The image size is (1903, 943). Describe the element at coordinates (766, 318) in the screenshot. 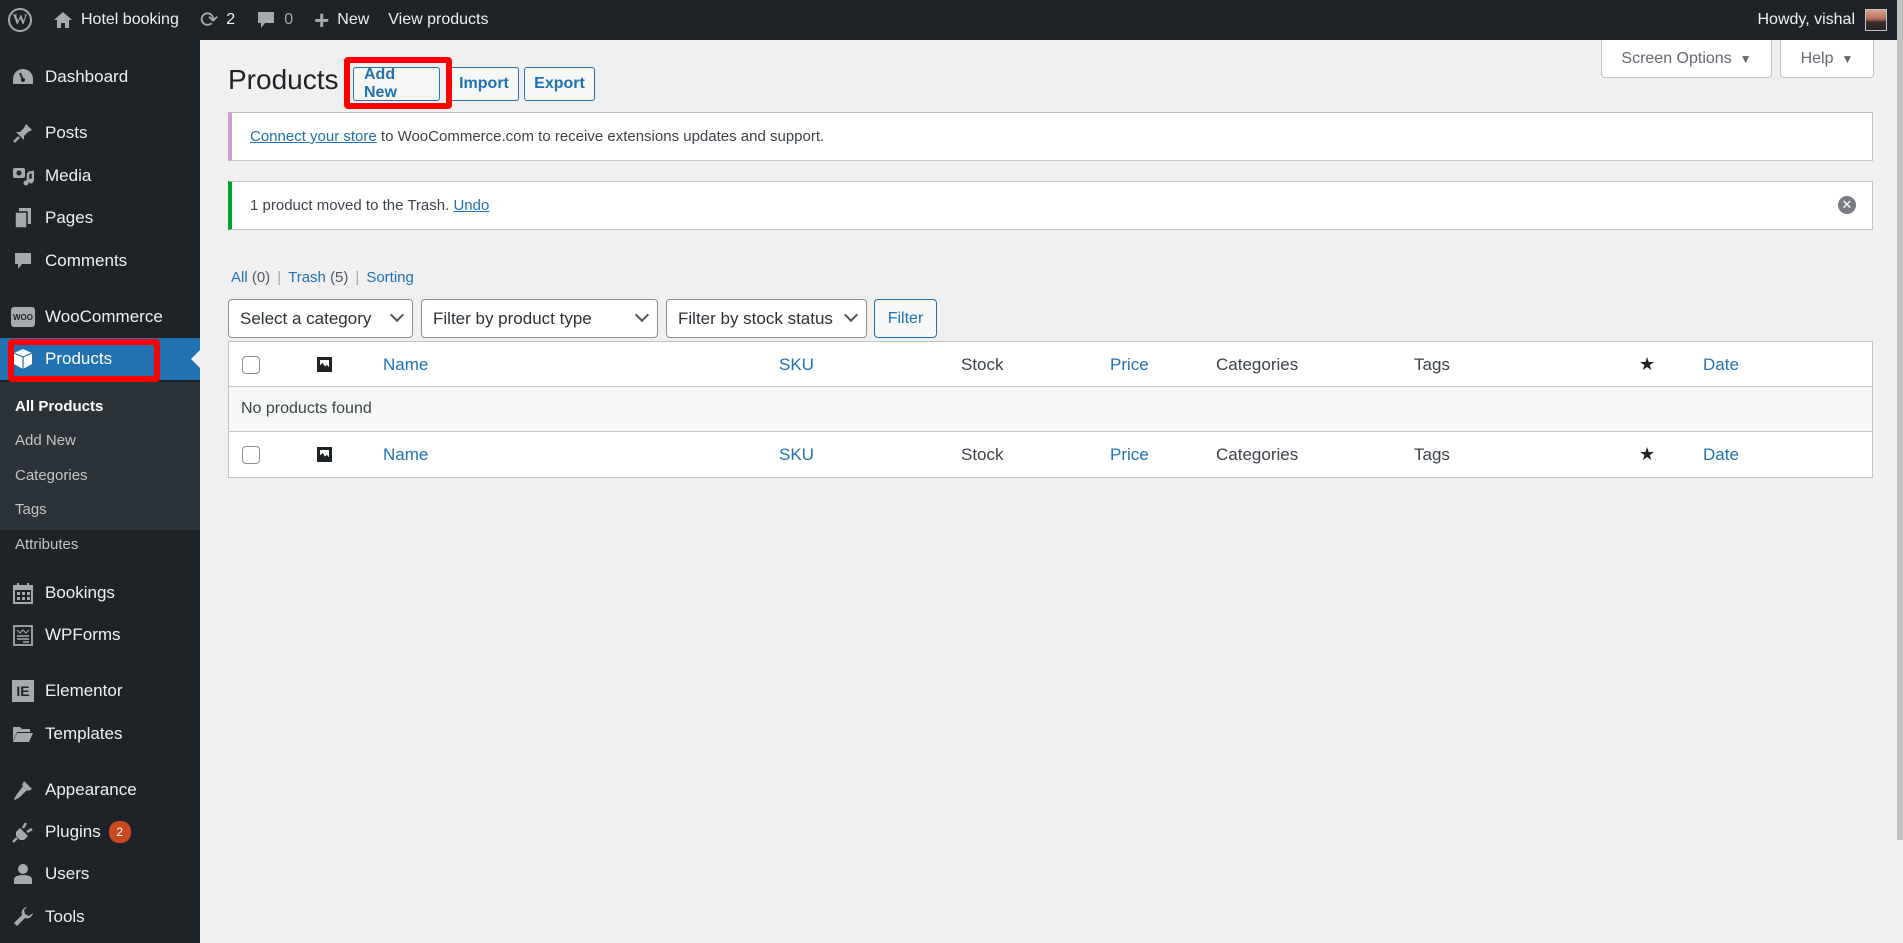

I see `stock-status-select: Filter by stock status` at that location.